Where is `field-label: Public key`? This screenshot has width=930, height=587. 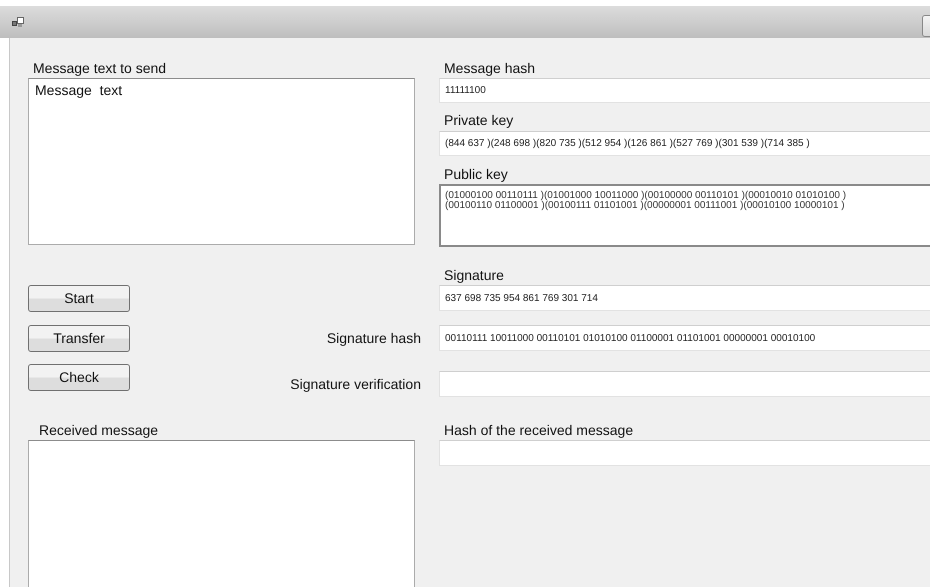 field-label: Public key is located at coordinates (476, 175).